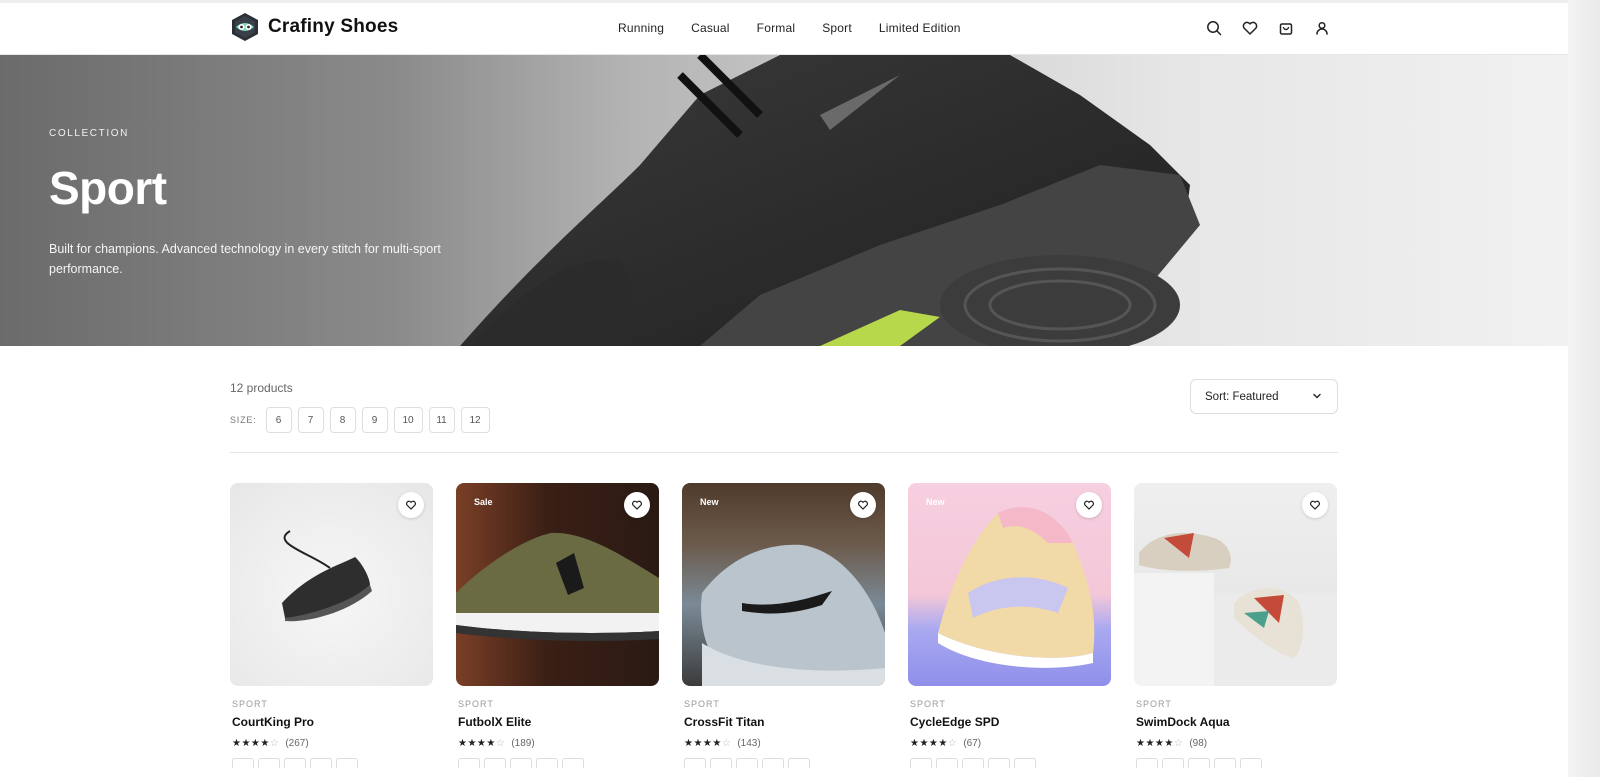 This screenshot has width=1600, height=777. What do you see at coordinates (1268, 28) in the screenshot?
I see `header-actions` at bounding box center [1268, 28].